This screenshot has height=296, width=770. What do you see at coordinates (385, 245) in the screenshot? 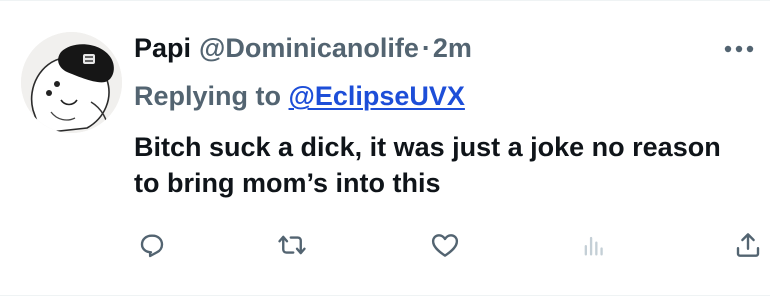
I see `tweet-actions` at bounding box center [385, 245].